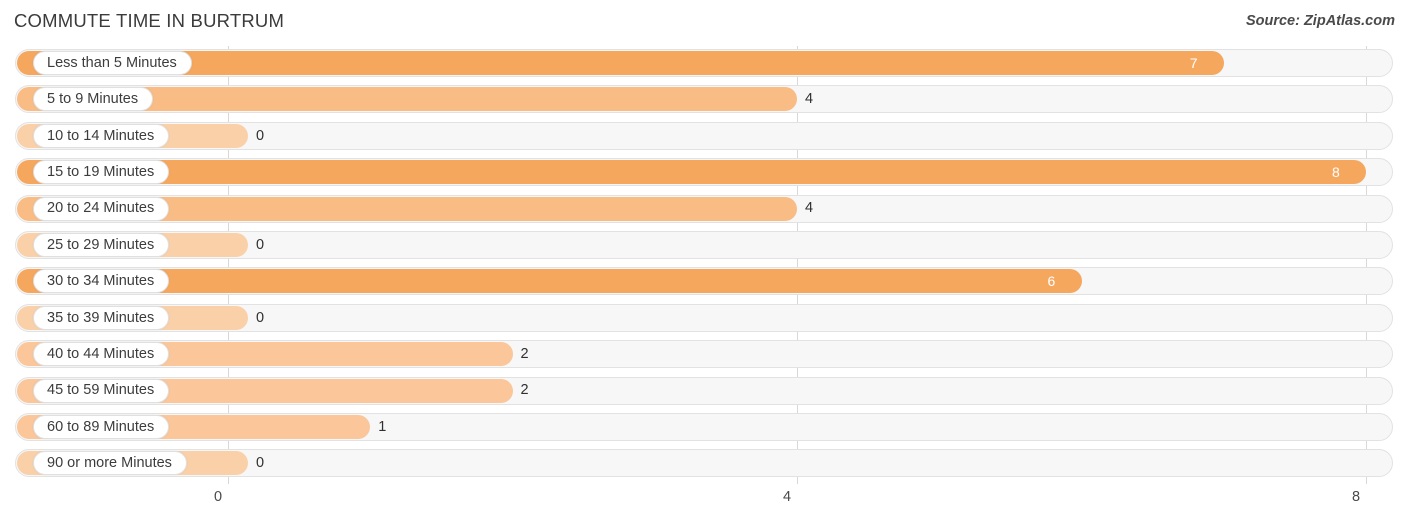  Describe the element at coordinates (1336, 172) in the screenshot. I see `bar-value-label: 8` at that location.